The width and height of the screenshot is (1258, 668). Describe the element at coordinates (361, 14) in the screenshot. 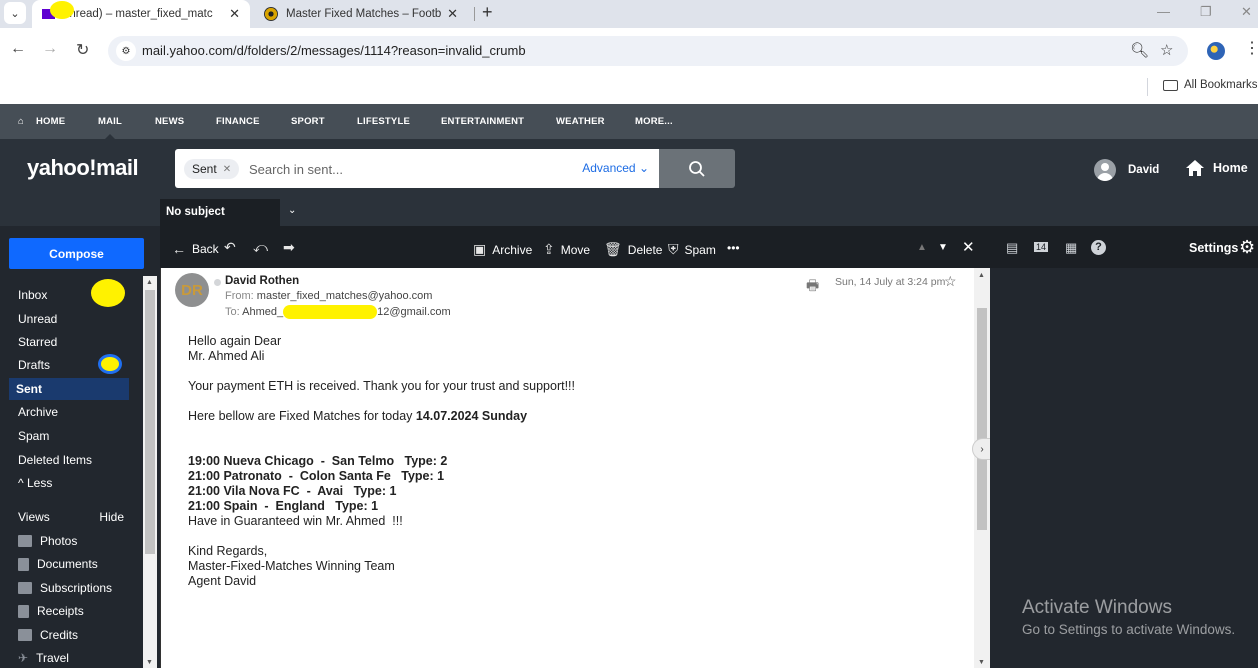

I see `tab-master-fixed-matches: Master Fixed Matches – Footbal ✕` at that location.